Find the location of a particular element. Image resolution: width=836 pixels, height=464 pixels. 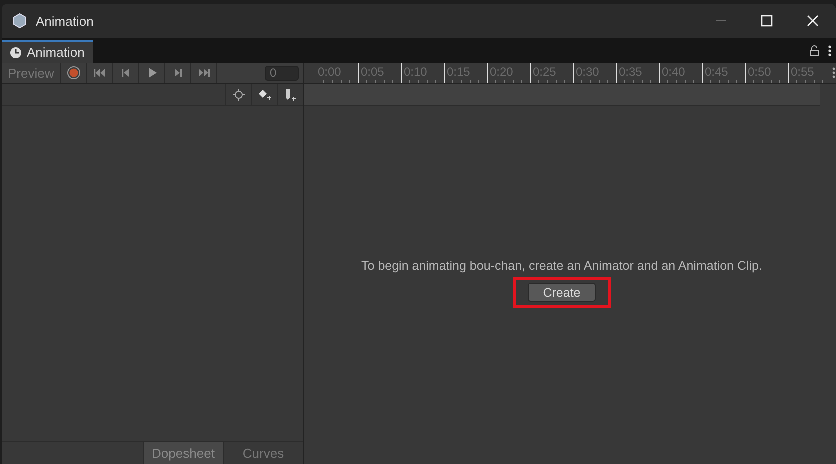

window-title: Animation is located at coordinates (65, 21).